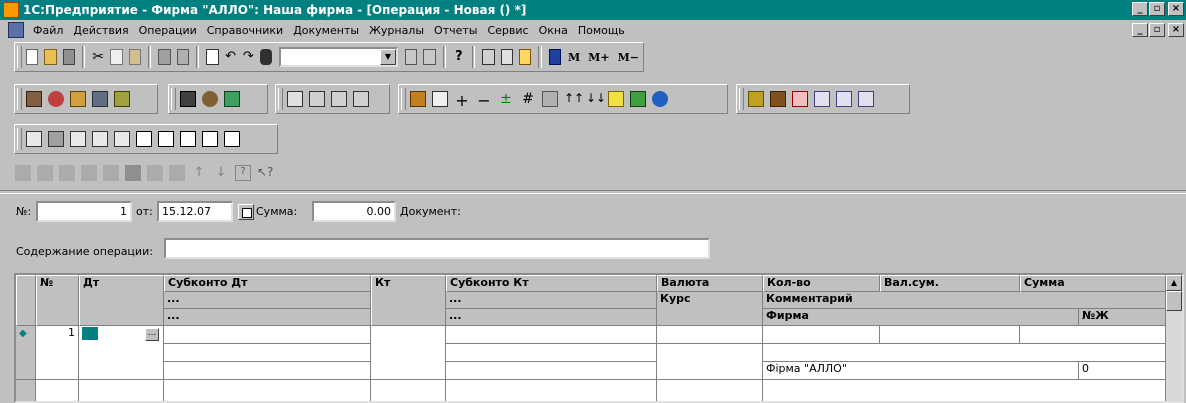 Image resolution: width=1186 pixels, height=403 pixels. What do you see at coordinates (710, 309) in the screenshot?
I see `col-rate-header: Курс` at bounding box center [710, 309].